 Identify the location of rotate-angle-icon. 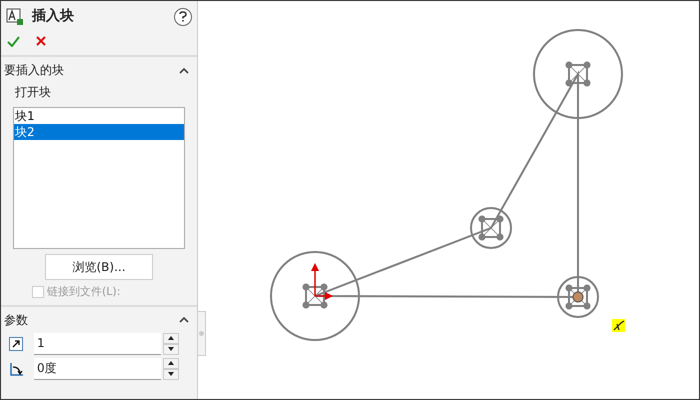
(17, 368).